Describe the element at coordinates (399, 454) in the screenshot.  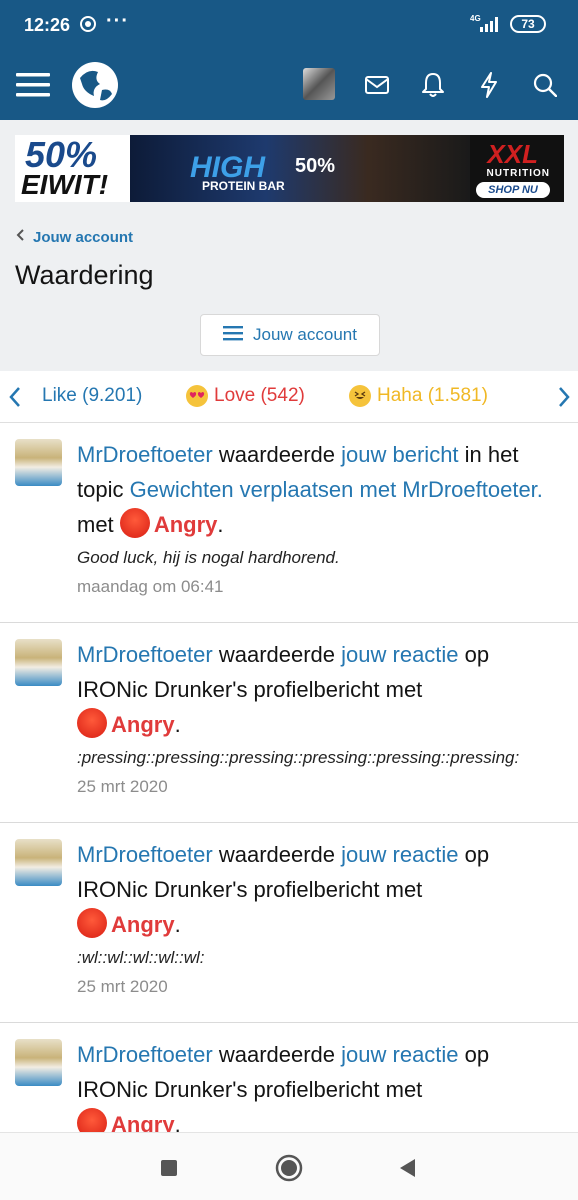
I see `target-link: jouw bericht` at that location.